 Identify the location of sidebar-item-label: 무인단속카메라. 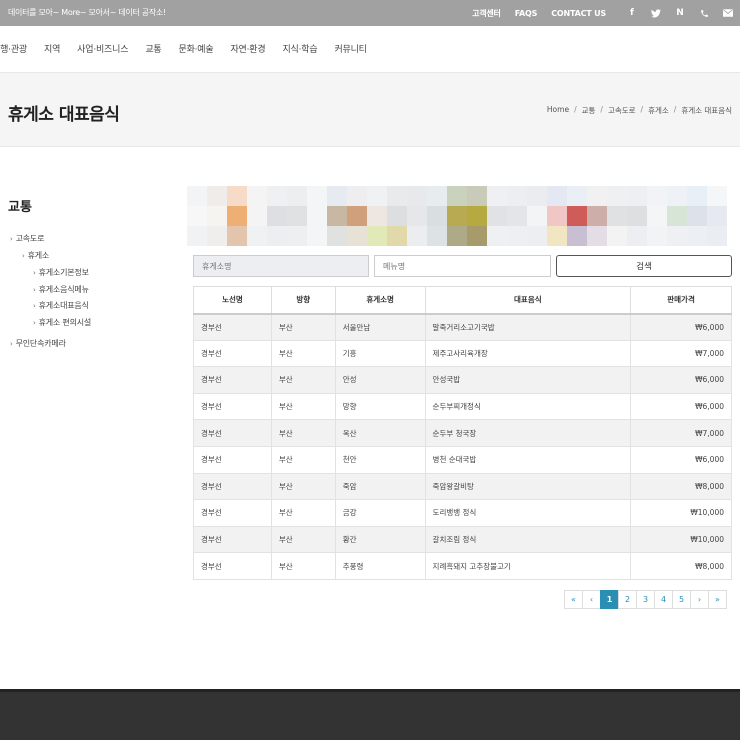
(40, 343).